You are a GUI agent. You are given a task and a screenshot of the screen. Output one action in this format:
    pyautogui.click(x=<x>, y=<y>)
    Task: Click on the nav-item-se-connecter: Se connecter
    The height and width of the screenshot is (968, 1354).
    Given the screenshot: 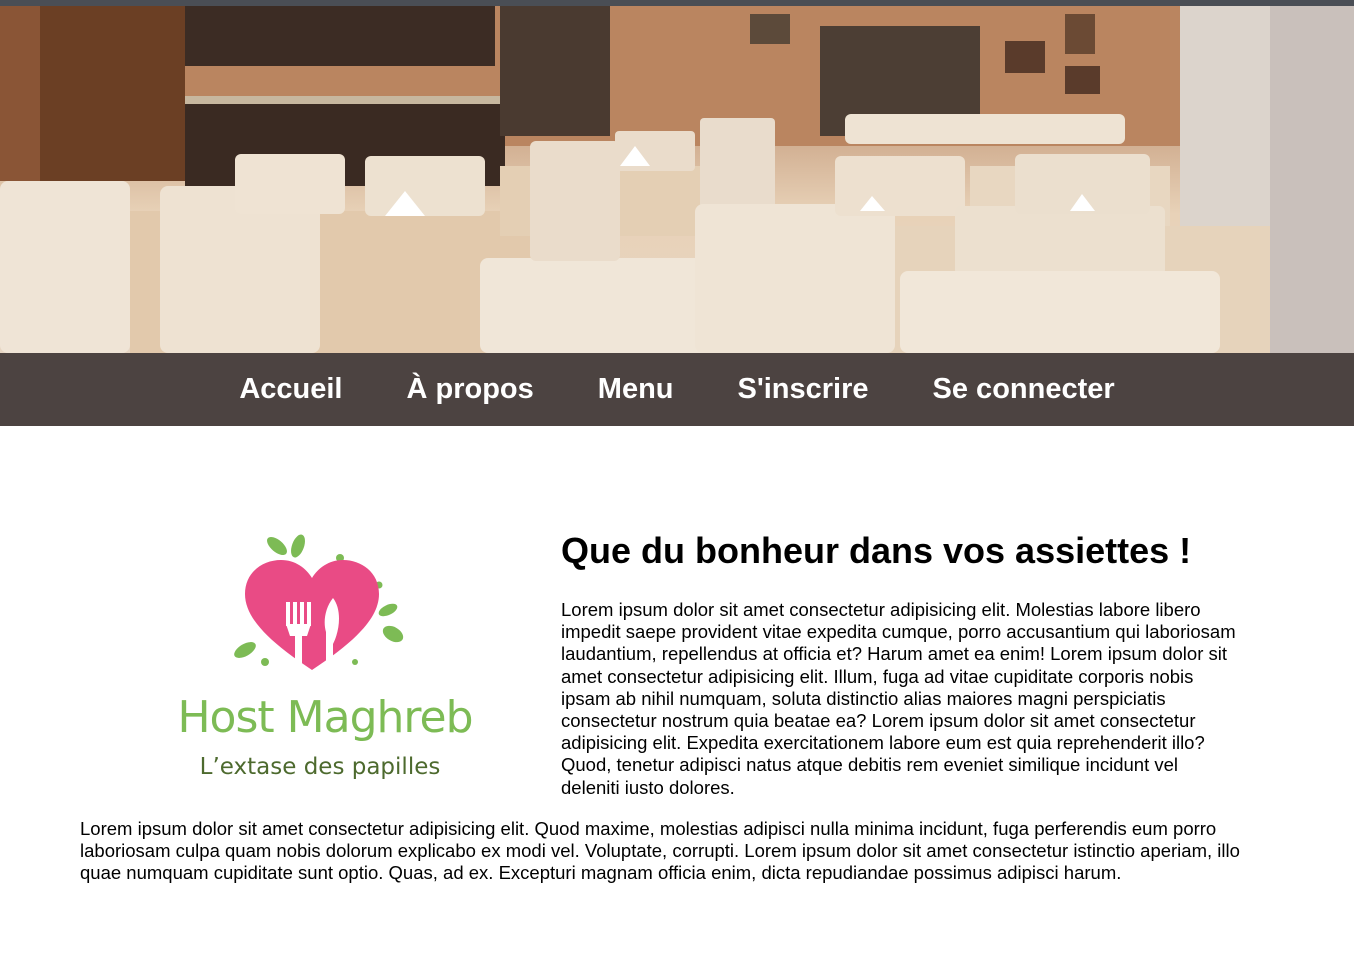 What is the action you would take?
    pyautogui.click(x=1024, y=389)
    